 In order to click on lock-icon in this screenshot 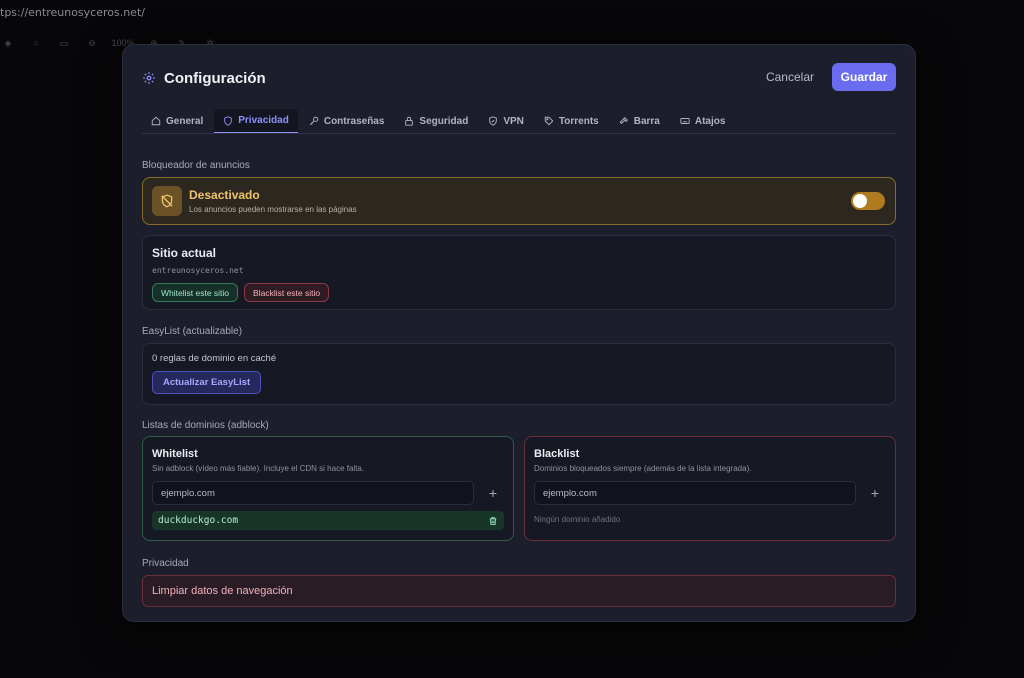, I will do `click(409, 121)`.